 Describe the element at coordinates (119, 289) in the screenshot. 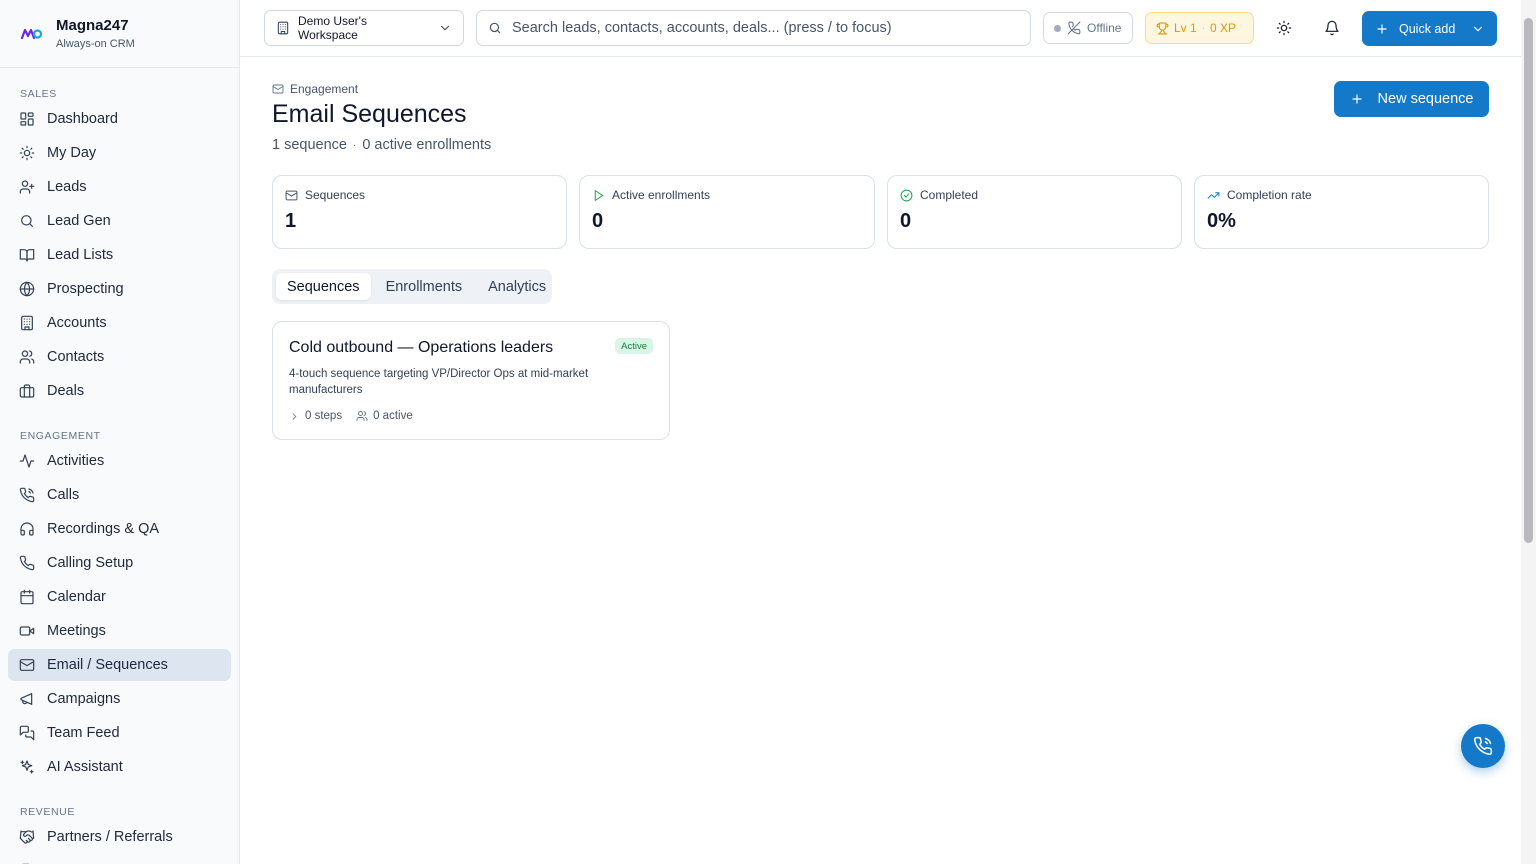

I see `sidebar-item-prospecting: Prospecting` at that location.